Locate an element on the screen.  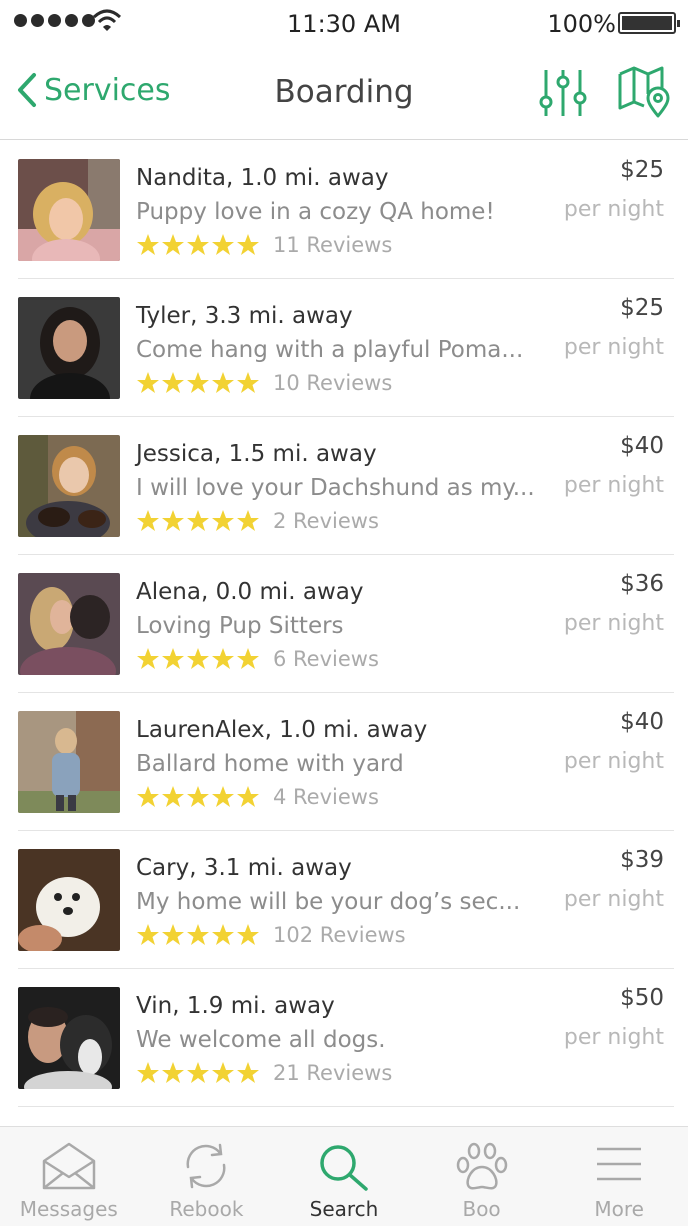
sitter-name: Tyler, 3.3 mi. away is located at coordinates (244, 316).